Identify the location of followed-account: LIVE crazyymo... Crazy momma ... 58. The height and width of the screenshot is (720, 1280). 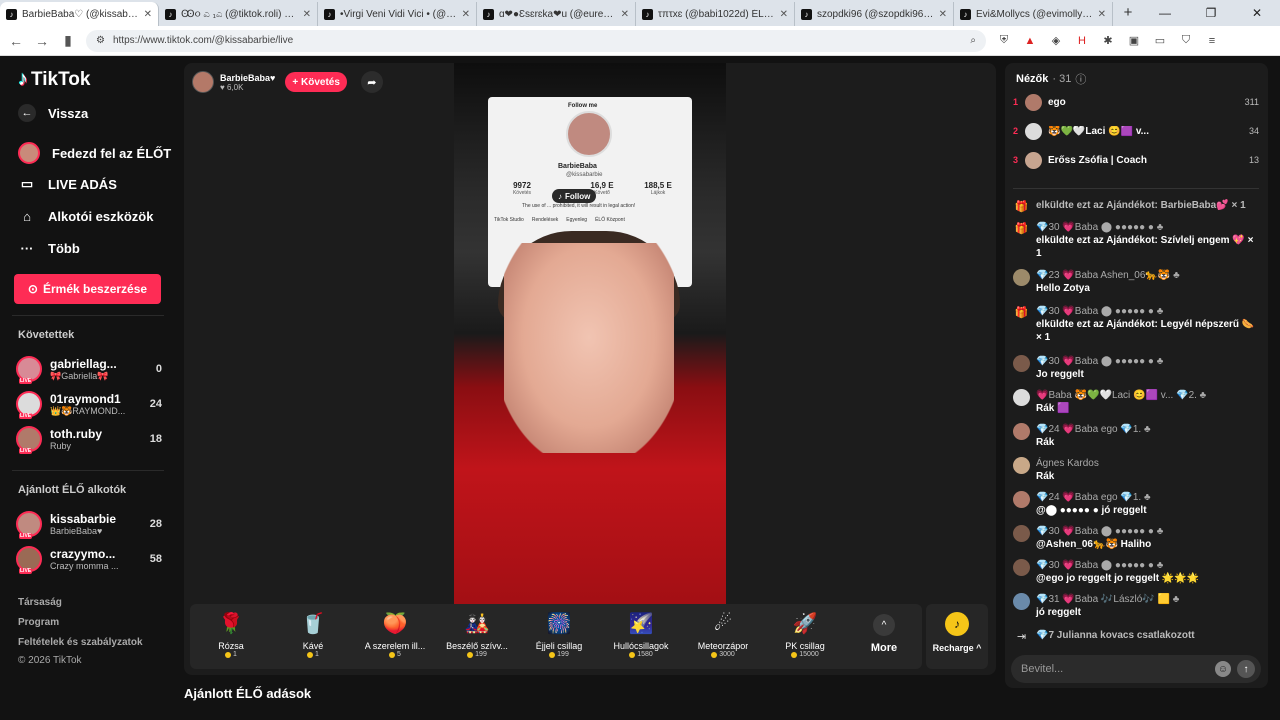
(89, 559).